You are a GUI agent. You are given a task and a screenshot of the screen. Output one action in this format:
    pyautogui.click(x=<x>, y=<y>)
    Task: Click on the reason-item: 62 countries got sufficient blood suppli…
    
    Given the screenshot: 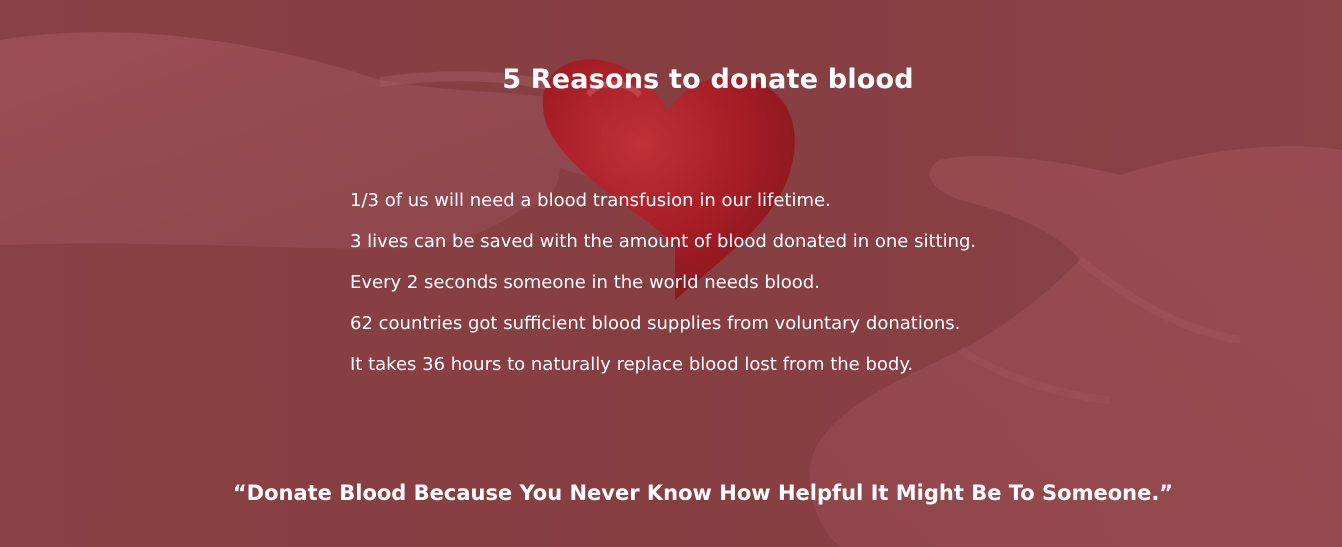 What is the action you would take?
    pyautogui.click(x=655, y=323)
    